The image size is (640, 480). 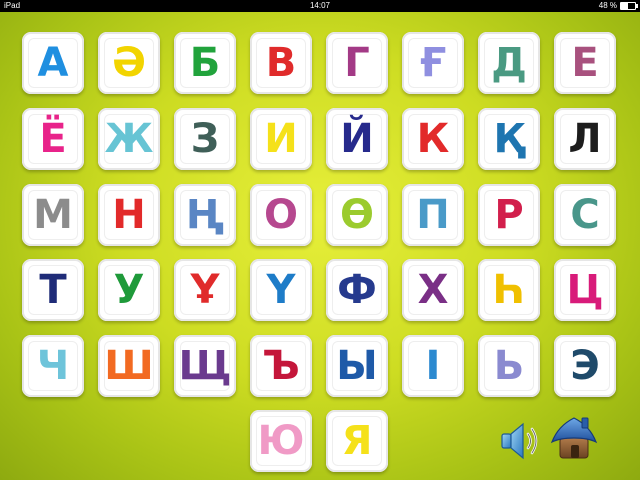 I want to click on letter-label: Һ, so click(x=509, y=290).